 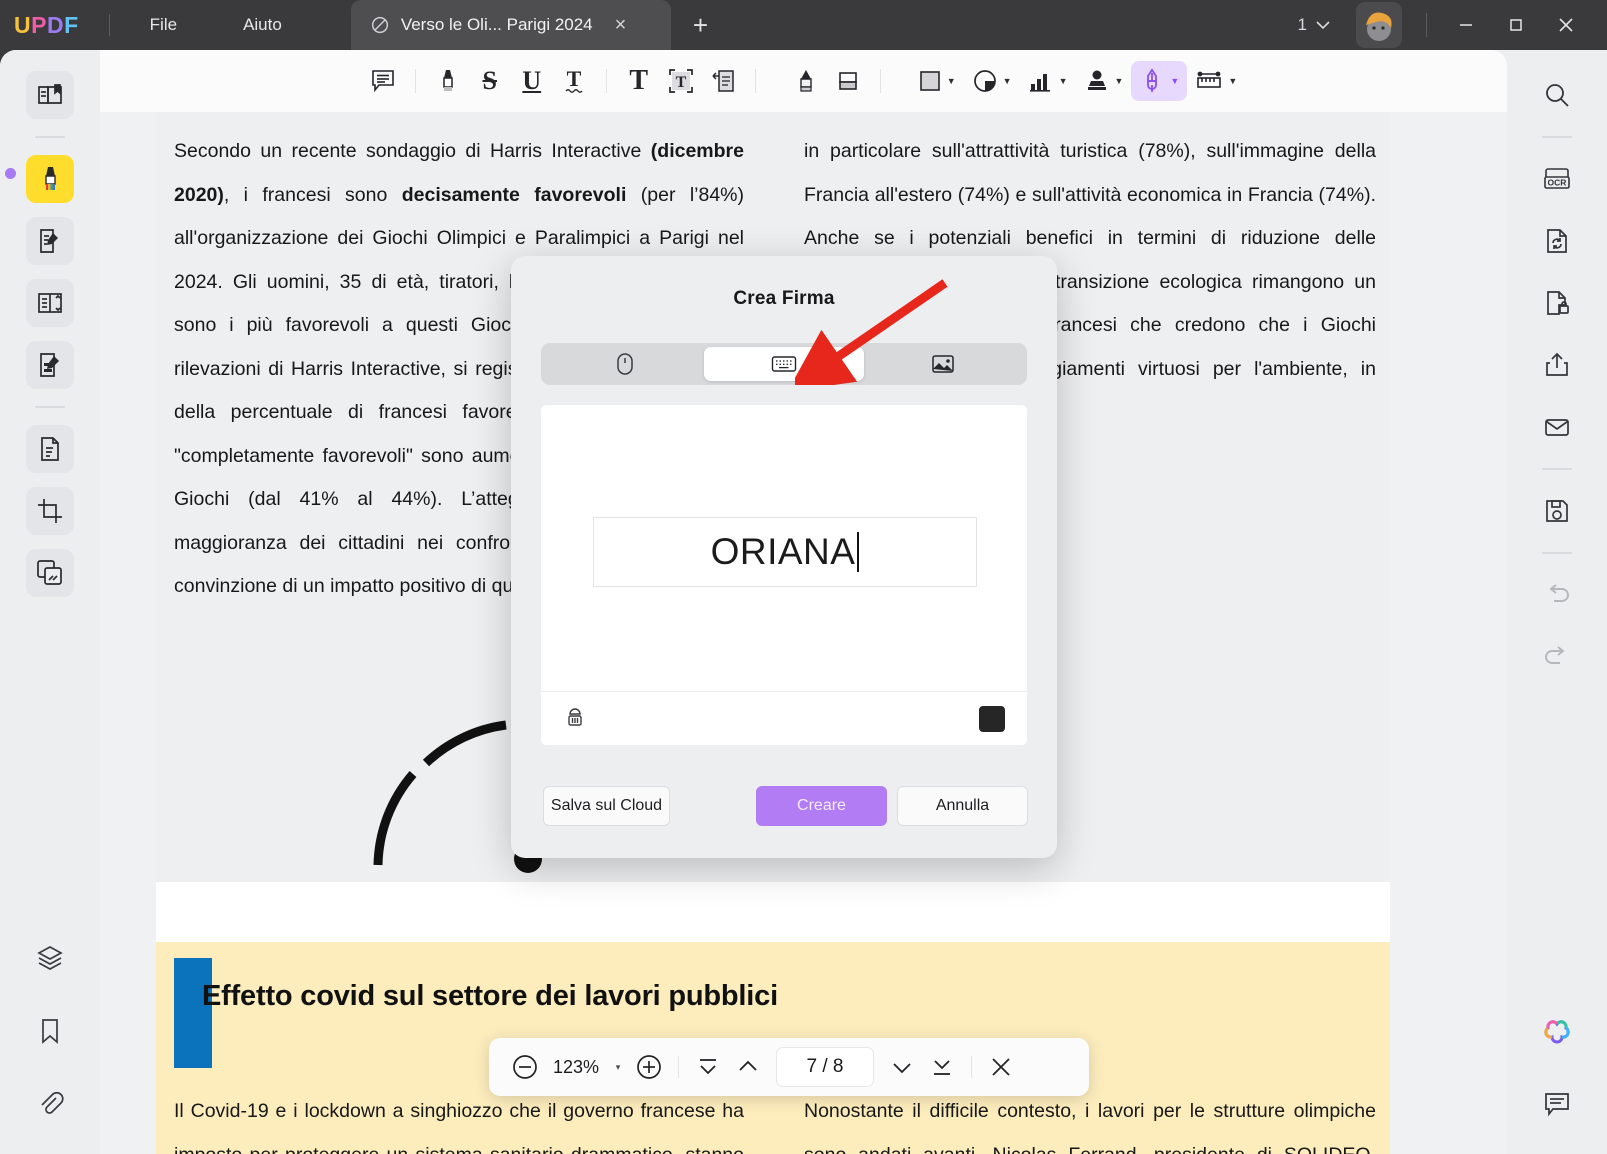 I want to click on sidebar-item-batch, so click(x=50, y=573).